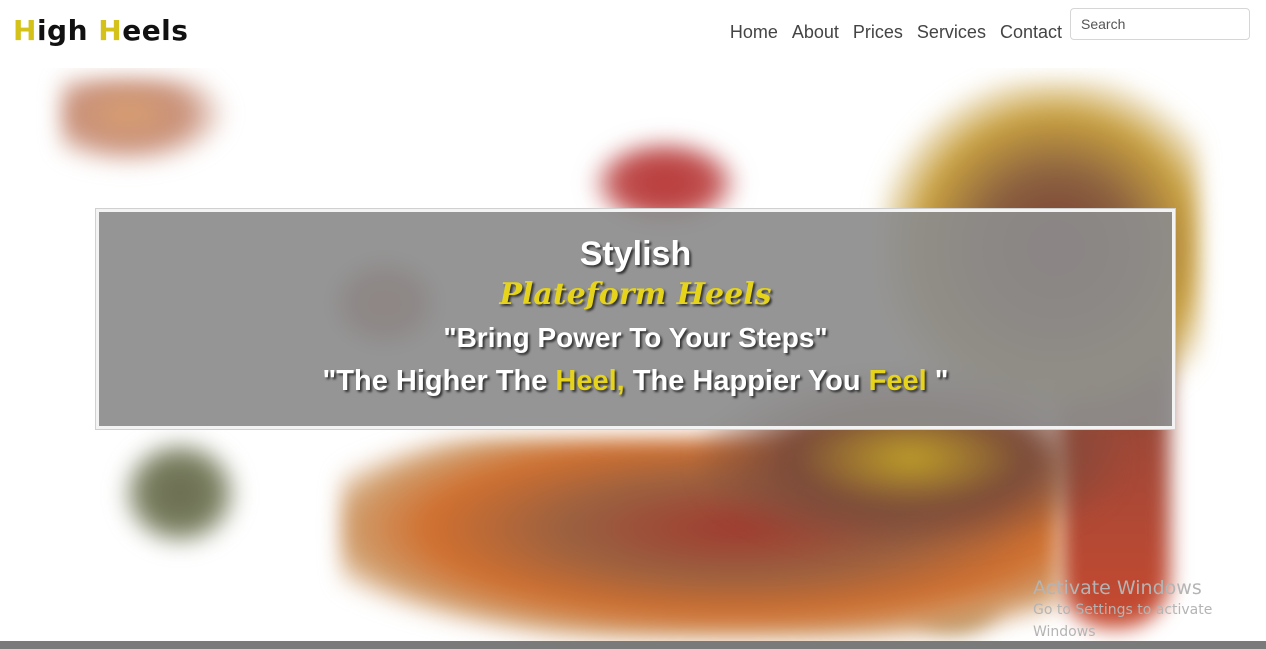 The width and height of the screenshot is (1266, 649). What do you see at coordinates (1123, 621) in the screenshot?
I see `watermark-subtitle: Go to Settings to activate Windows` at bounding box center [1123, 621].